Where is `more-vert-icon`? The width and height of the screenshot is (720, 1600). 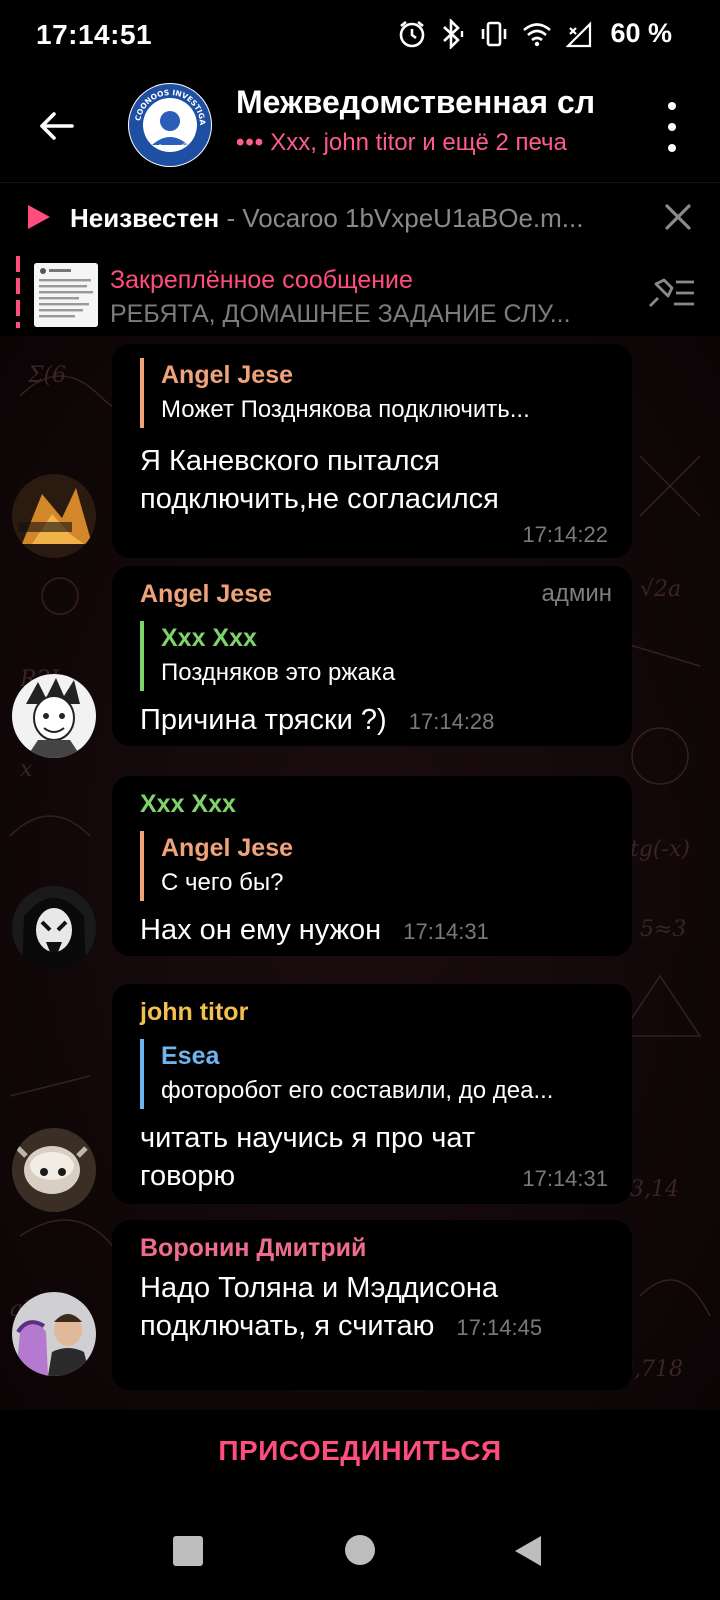 more-vert-icon is located at coordinates (672, 106).